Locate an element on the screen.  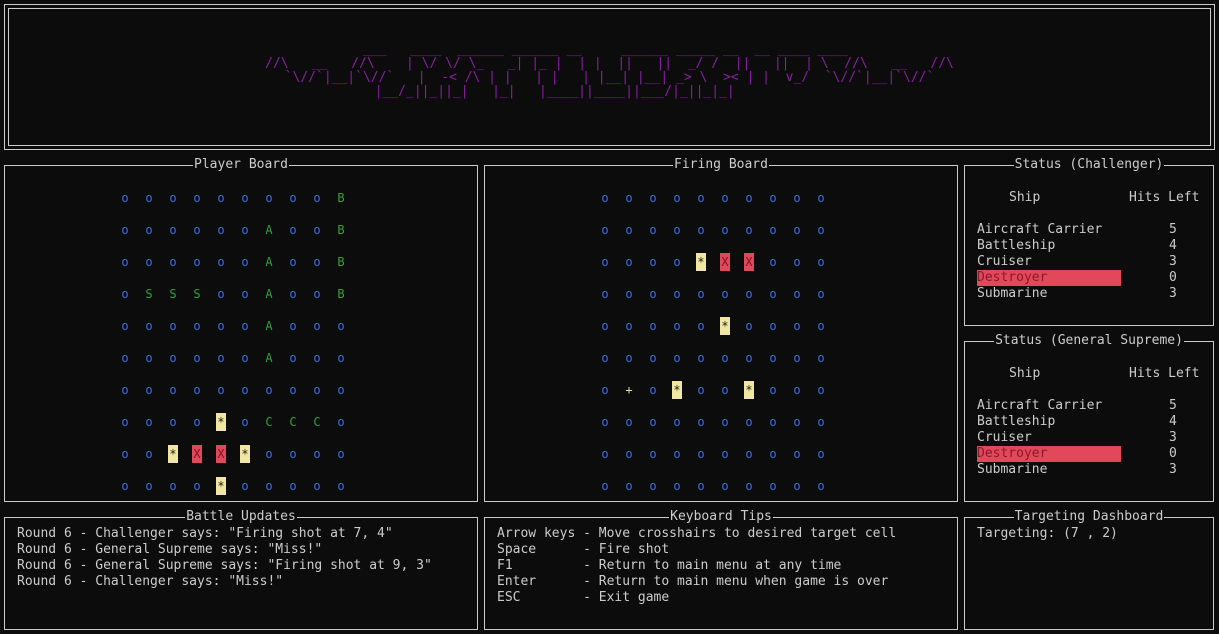
crosshair-cell: + is located at coordinates (629, 390).